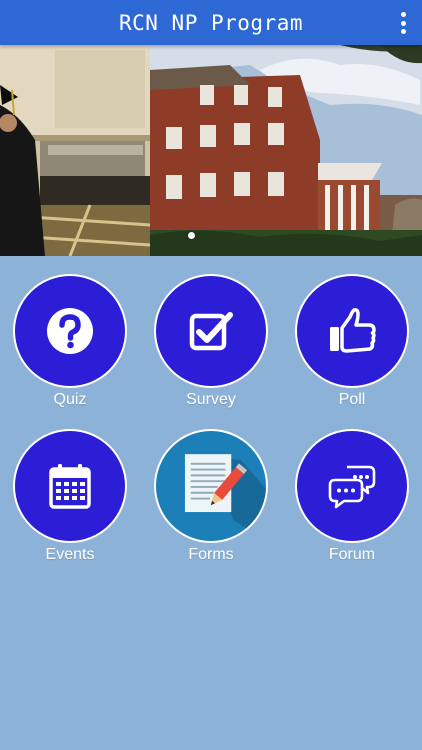  I want to click on chat-bubbles-icon, so click(352, 487).